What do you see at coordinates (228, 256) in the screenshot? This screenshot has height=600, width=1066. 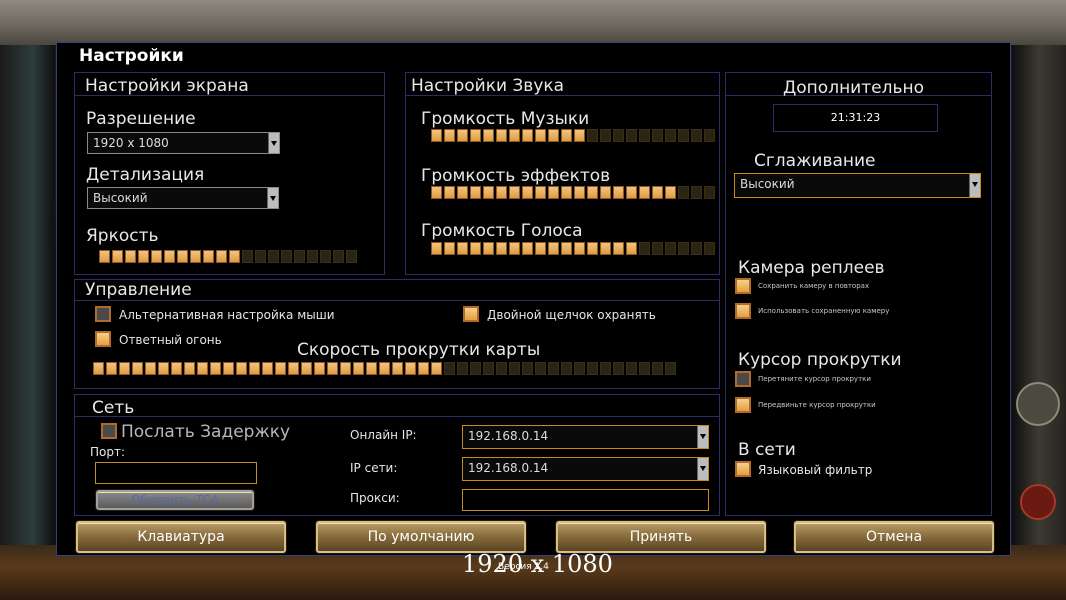 I see `brightness-slider` at bounding box center [228, 256].